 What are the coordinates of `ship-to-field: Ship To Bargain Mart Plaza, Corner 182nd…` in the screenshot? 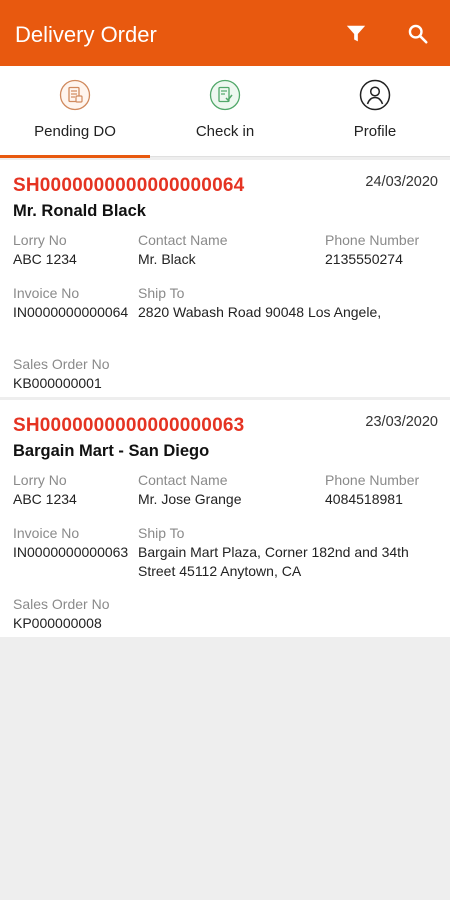 It's located at (288, 552).